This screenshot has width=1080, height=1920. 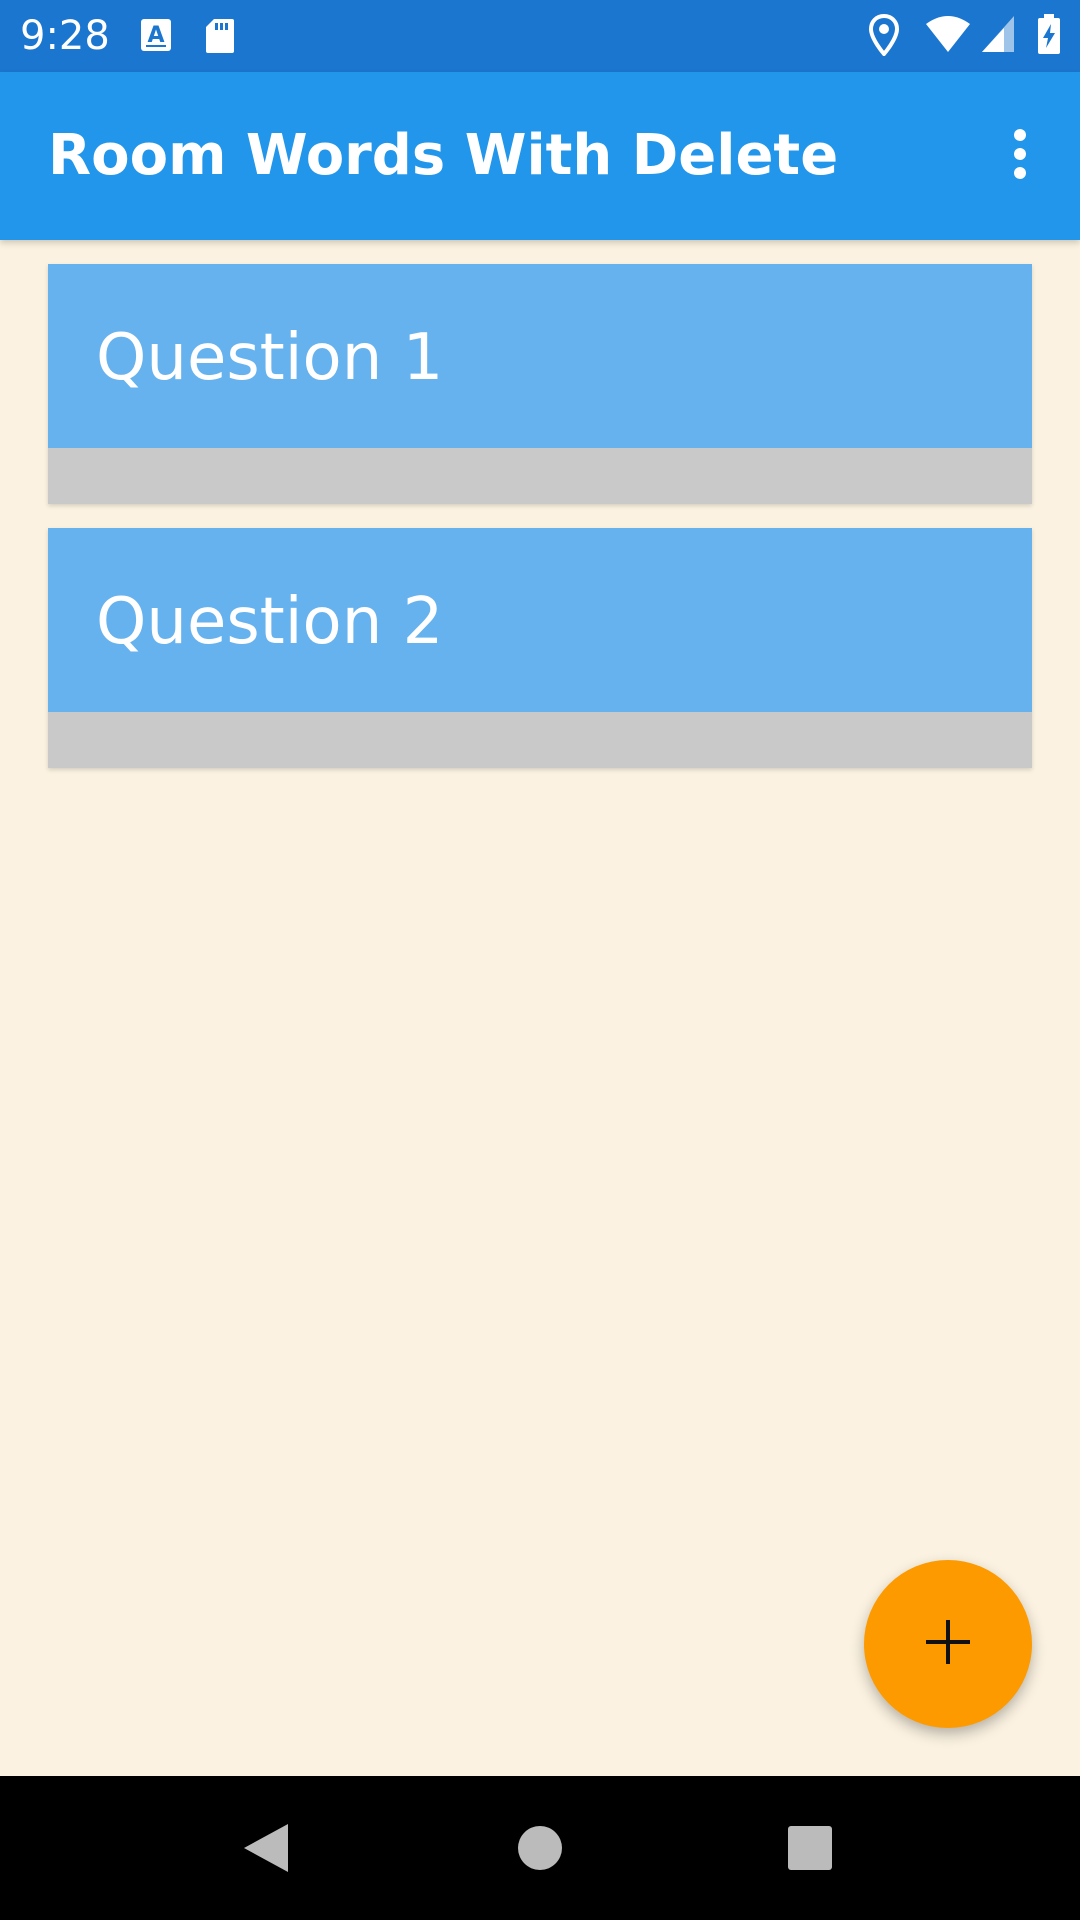 I want to click on wifi-icon, so click(x=948, y=36).